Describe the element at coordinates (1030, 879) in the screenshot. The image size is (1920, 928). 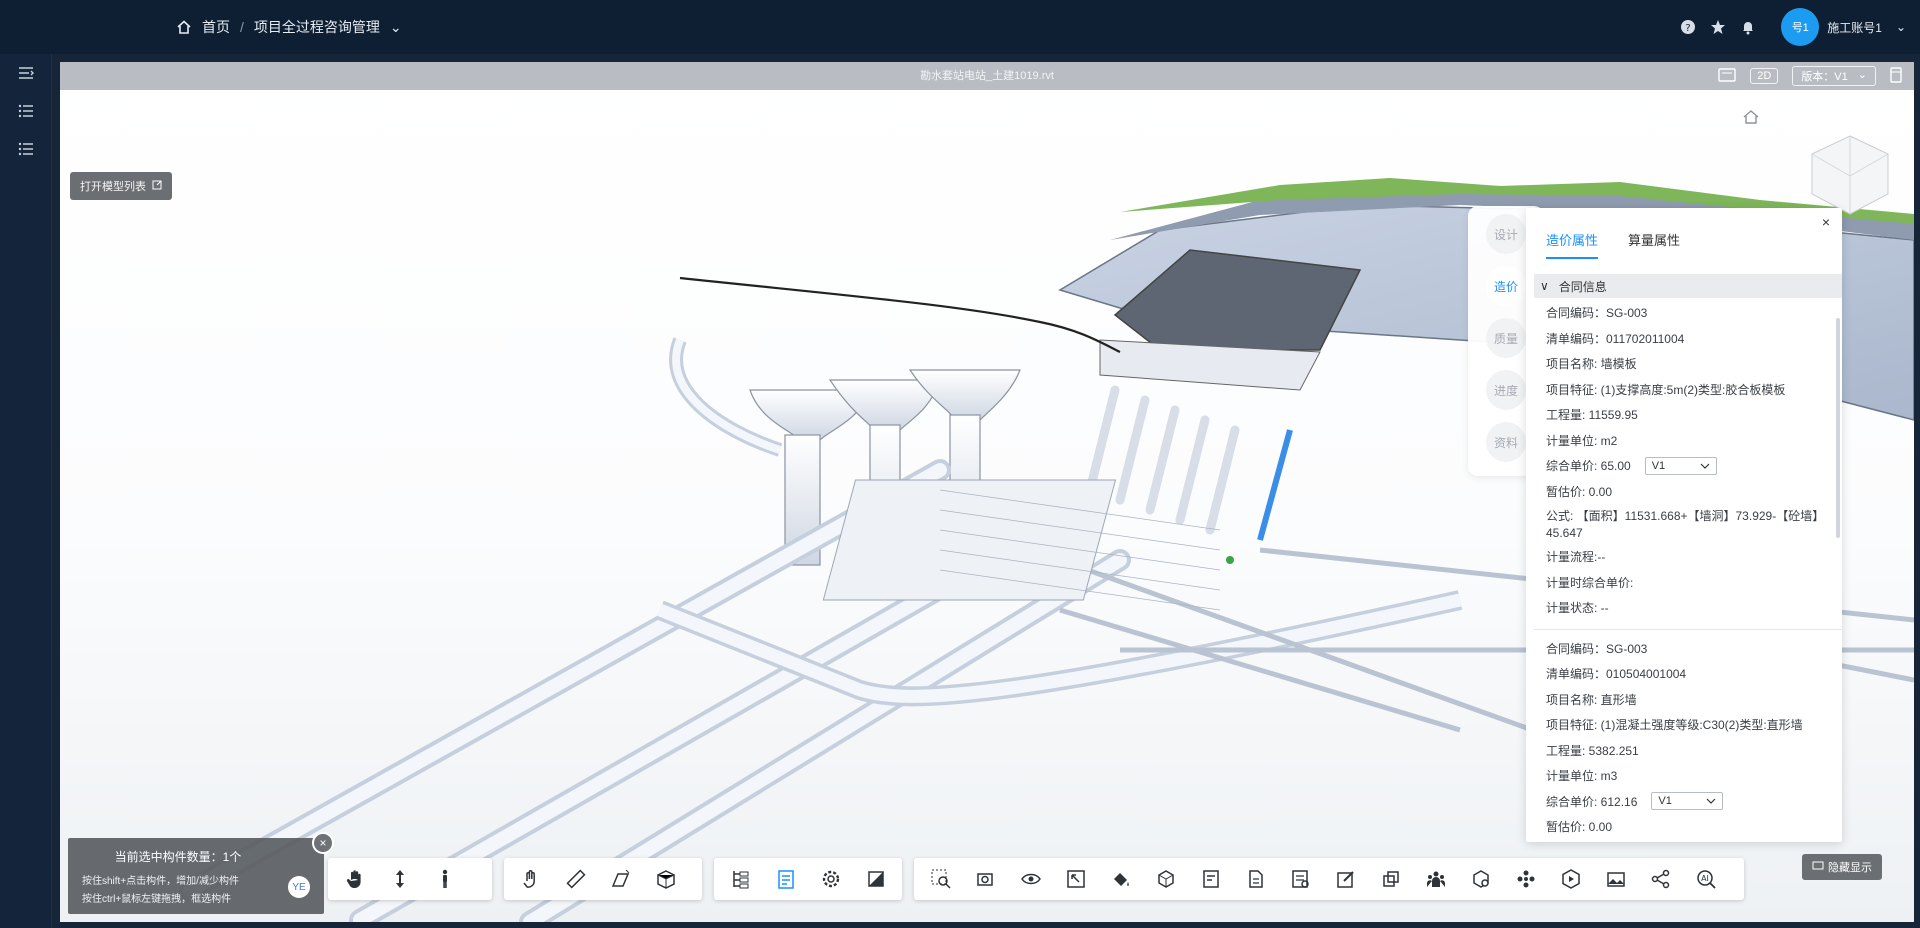
I see `visibility-icon` at that location.